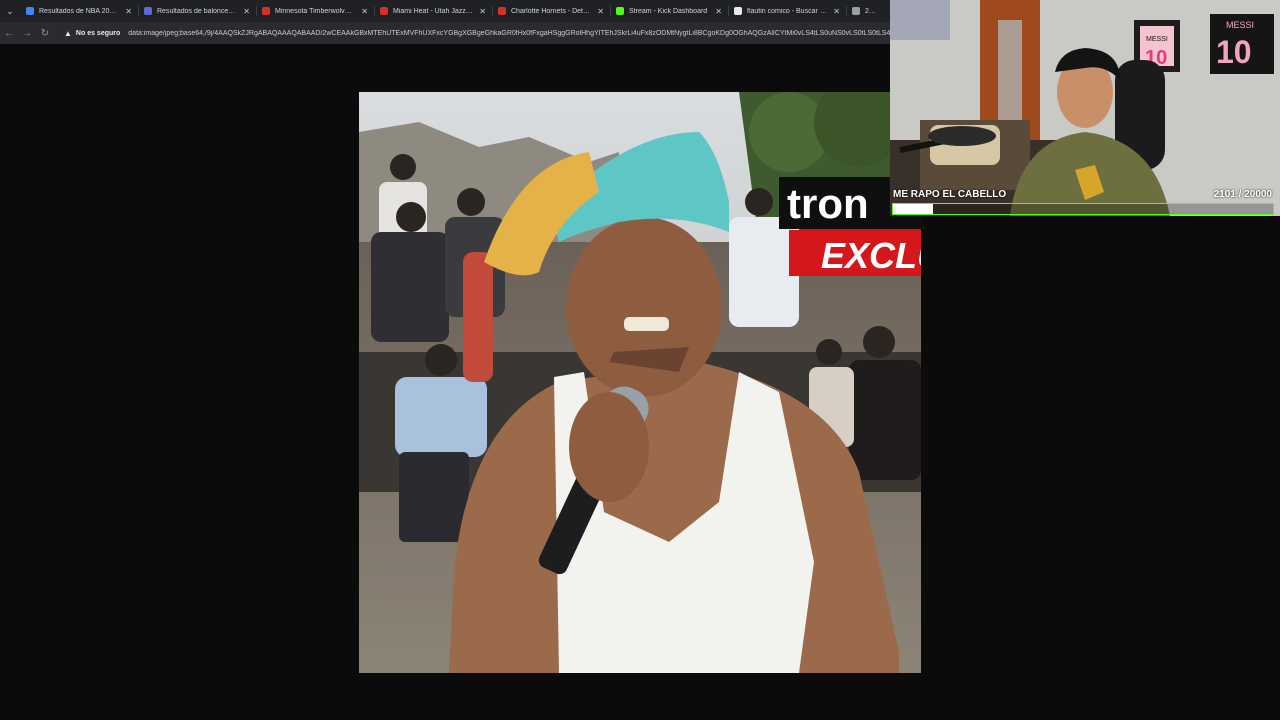  What do you see at coordinates (872, 11) in the screenshot?
I see `tab-title: 2Q==` at bounding box center [872, 11].